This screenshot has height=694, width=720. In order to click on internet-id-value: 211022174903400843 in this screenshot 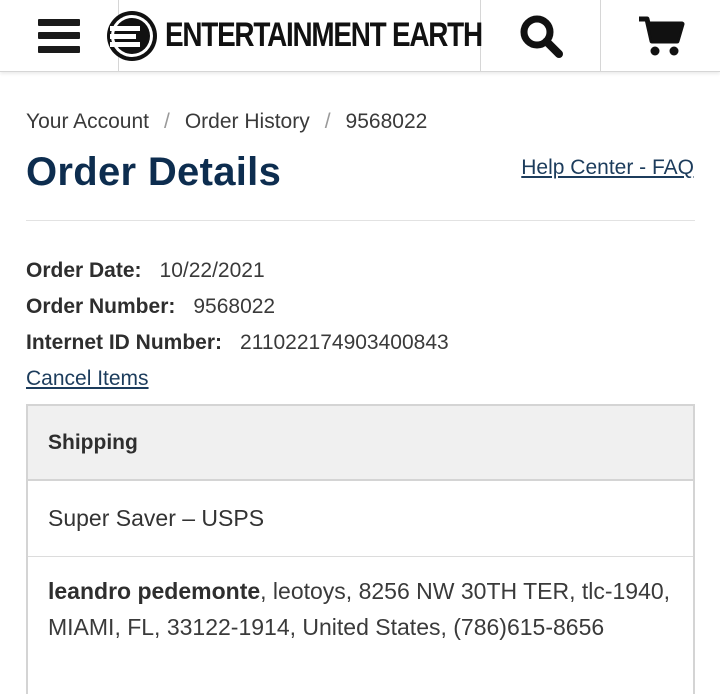, I will do `click(344, 342)`.